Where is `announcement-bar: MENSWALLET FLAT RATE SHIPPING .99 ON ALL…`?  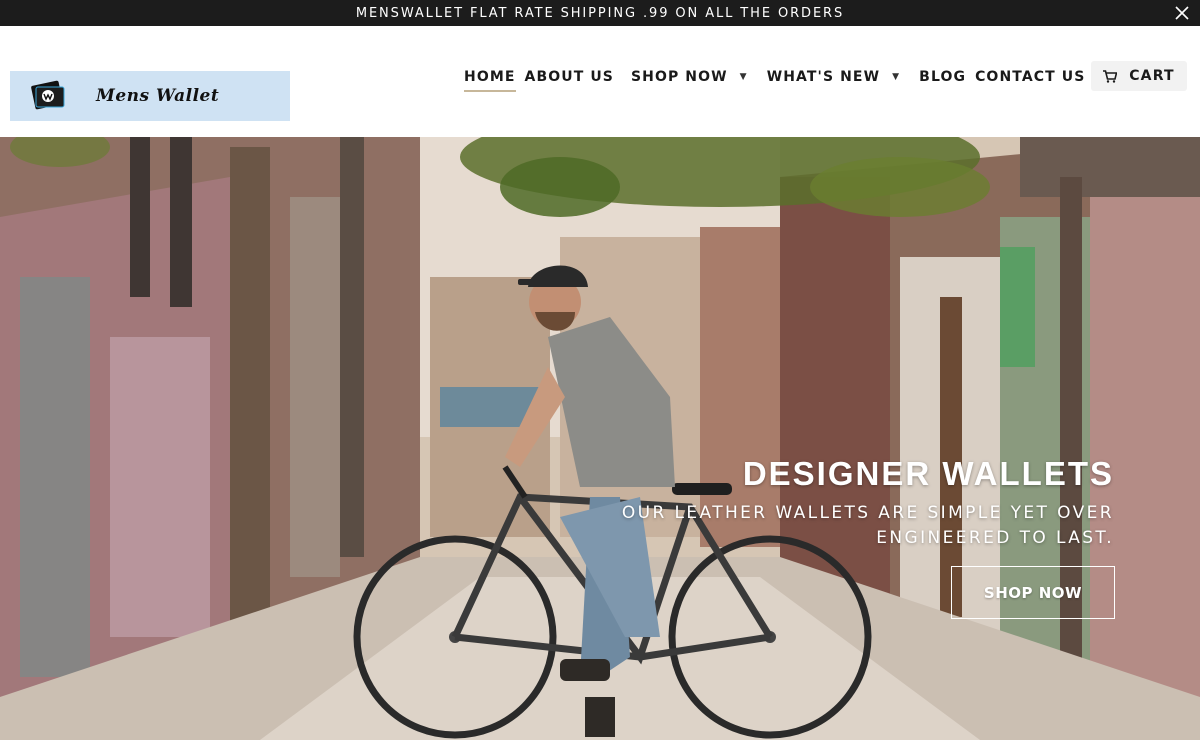
announcement-bar: MENSWALLET FLAT RATE SHIPPING .99 ON ALL… is located at coordinates (600, 13).